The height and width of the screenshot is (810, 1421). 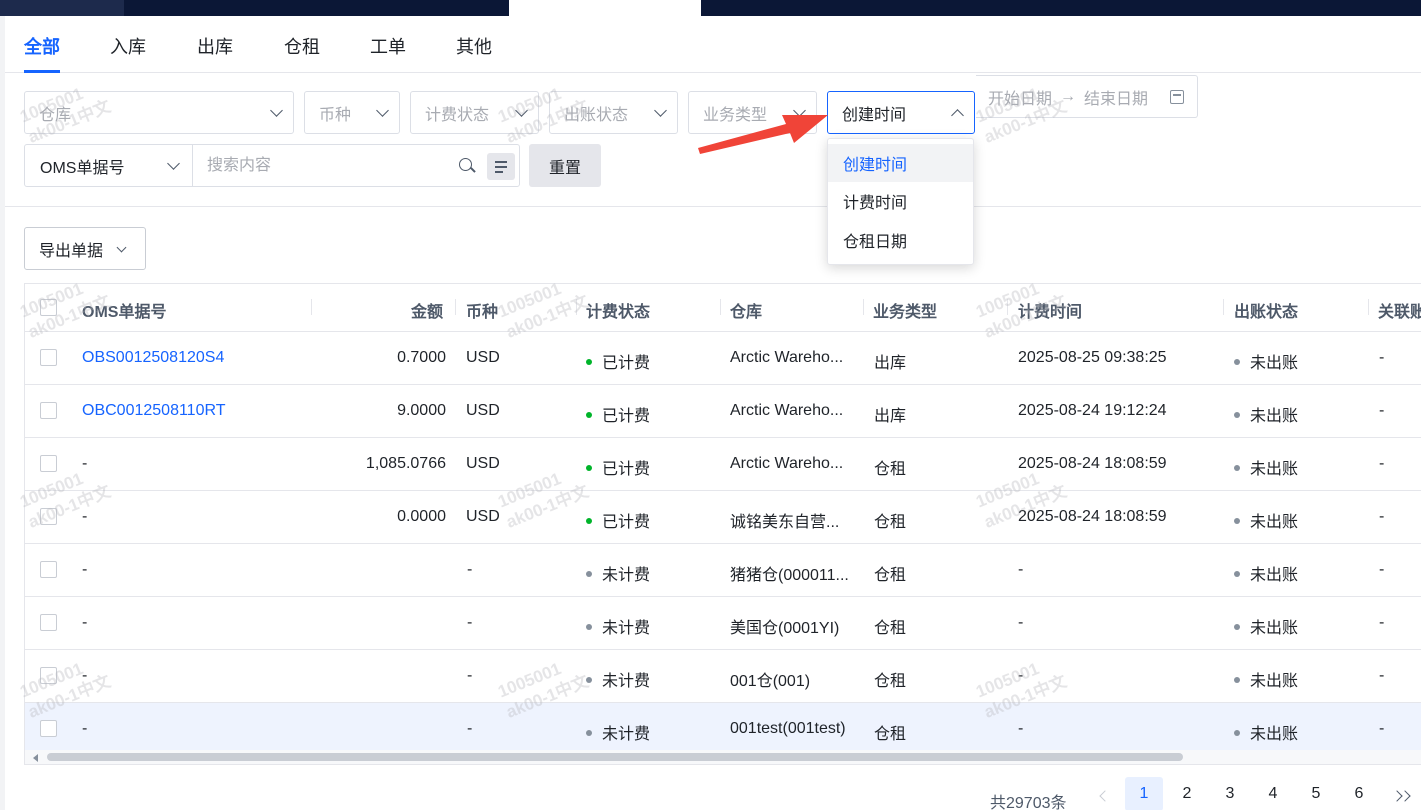 What do you see at coordinates (215, 53) in the screenshot?
I see `tab-outbound: 出库` at bounding box center [215, 53].